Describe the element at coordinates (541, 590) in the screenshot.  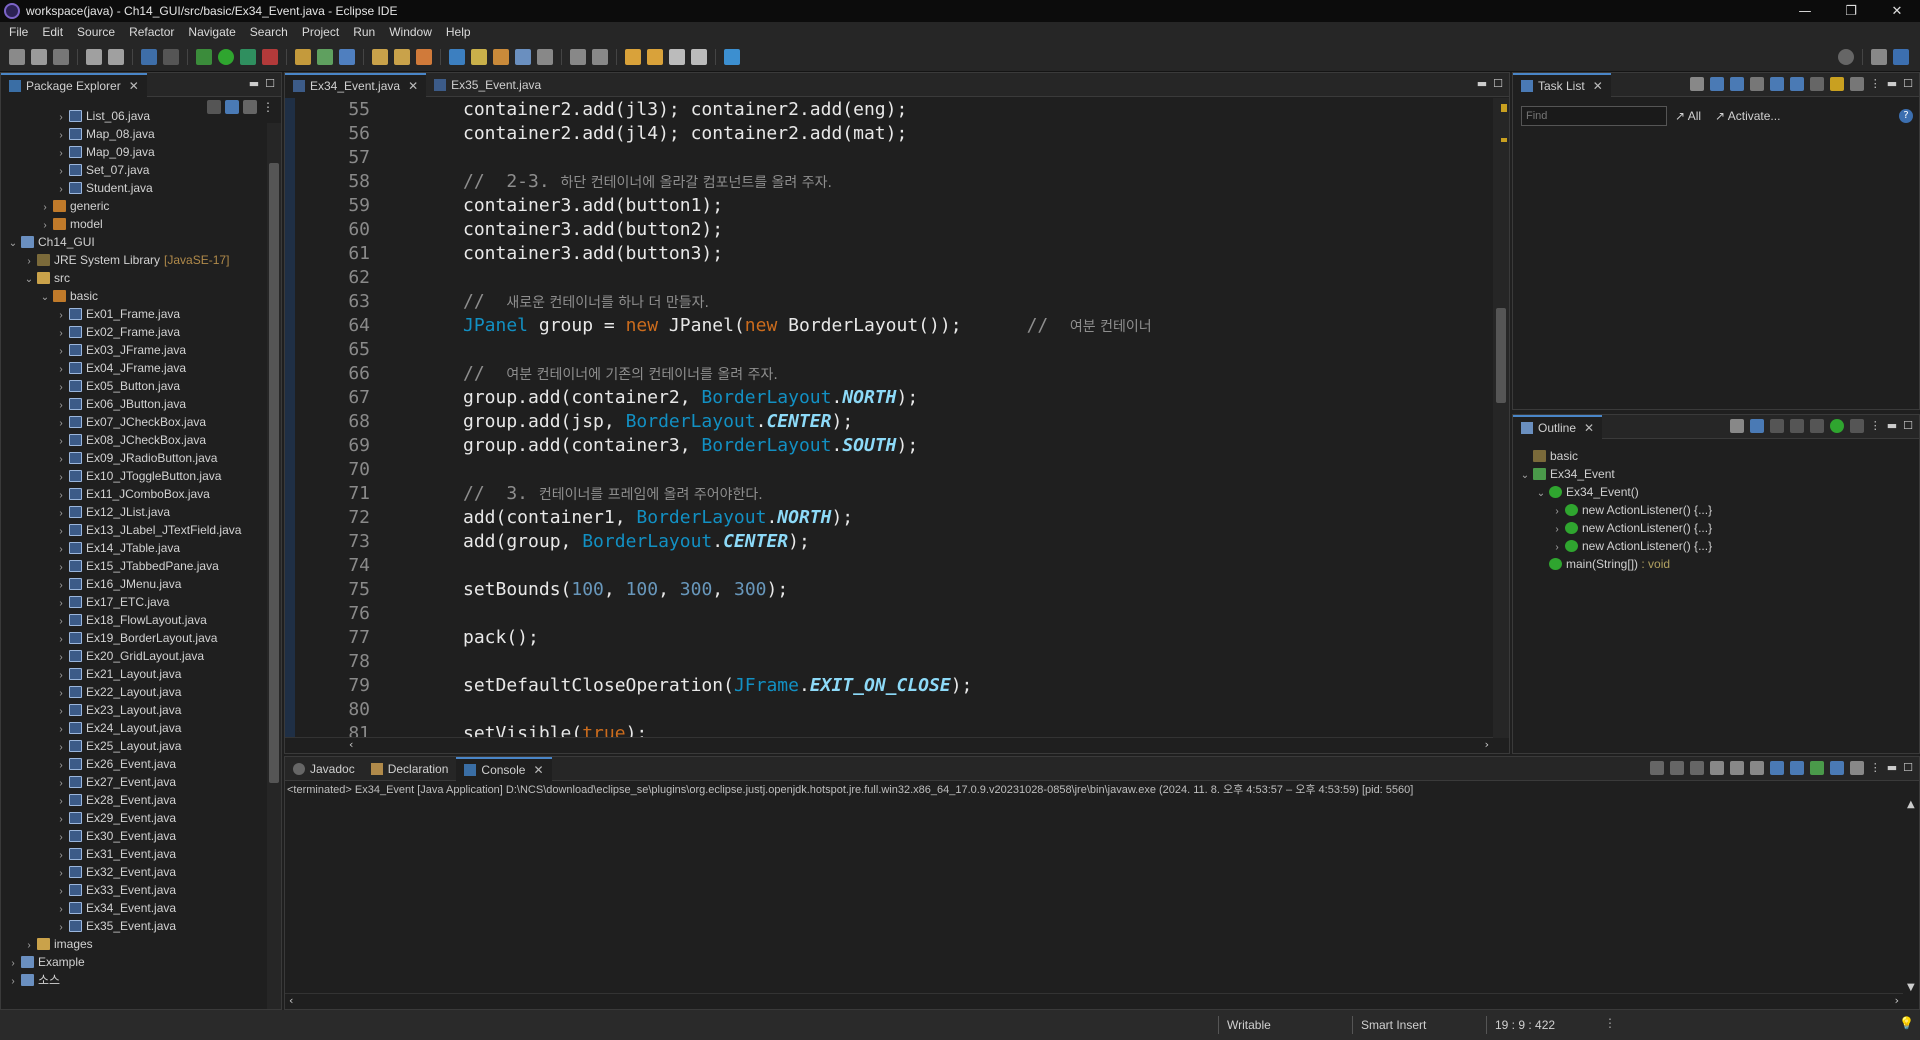
I see `code-line: 75 setBounds(100, 100, 300, 300);` at that location.